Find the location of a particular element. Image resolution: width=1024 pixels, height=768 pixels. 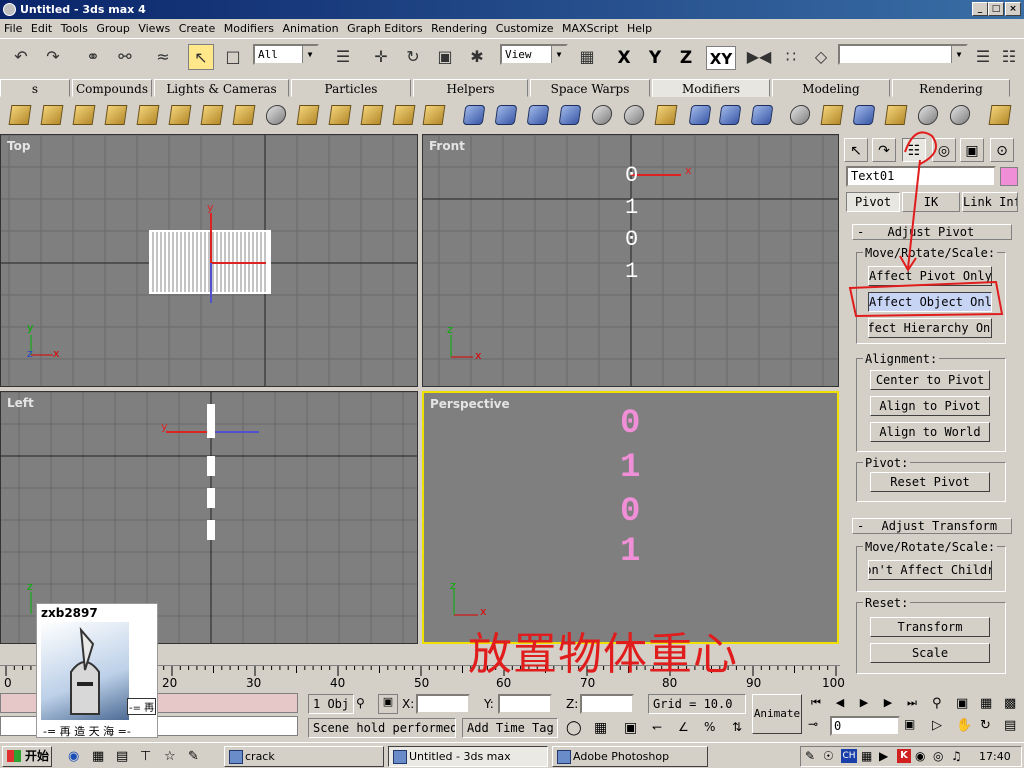

time-config-icon: ▣ is located at coordinates (909, 724).